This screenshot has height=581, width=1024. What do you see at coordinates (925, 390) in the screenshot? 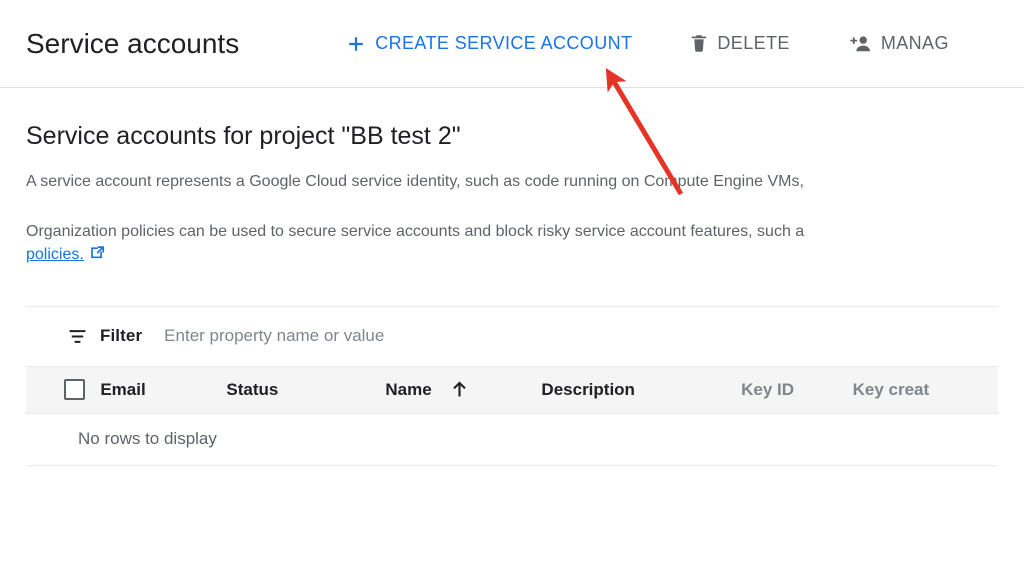
I see `column-header-key-creation-date: Key creat` at bounding box center [925, 390].